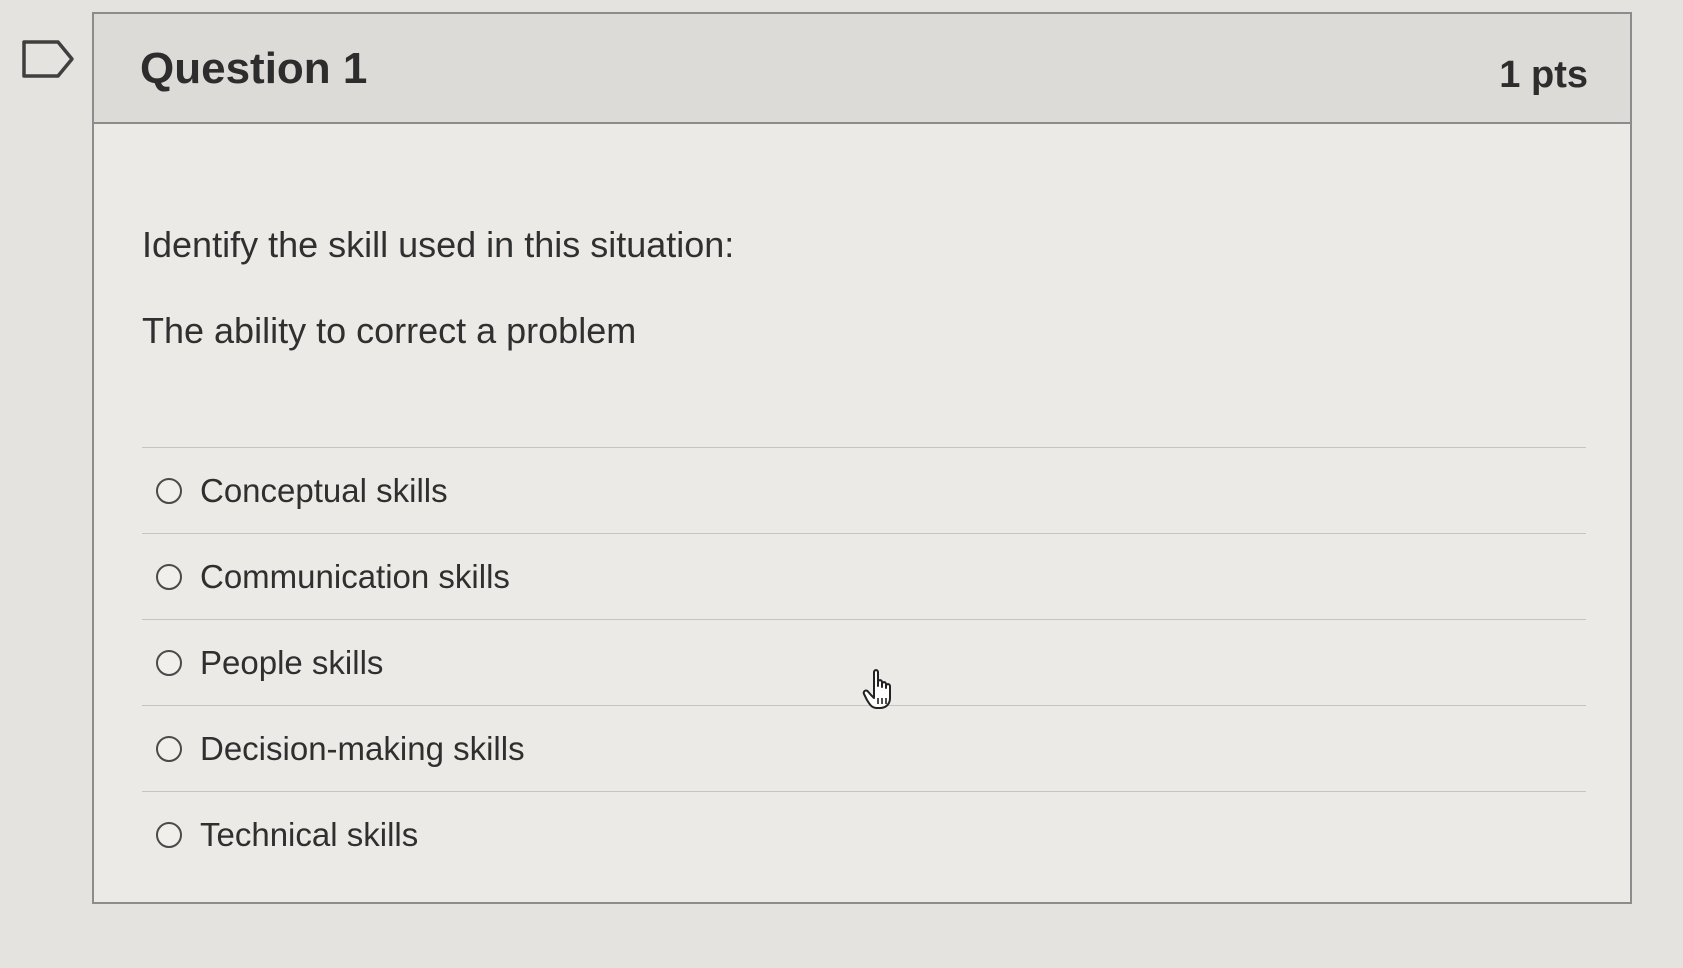 Image resolution: width=1683 pixels, height=968 pixels. Describe the element at coordinates (881, 689) in the screenshot. I see `hand-pointer-cursor-icon` at that location.